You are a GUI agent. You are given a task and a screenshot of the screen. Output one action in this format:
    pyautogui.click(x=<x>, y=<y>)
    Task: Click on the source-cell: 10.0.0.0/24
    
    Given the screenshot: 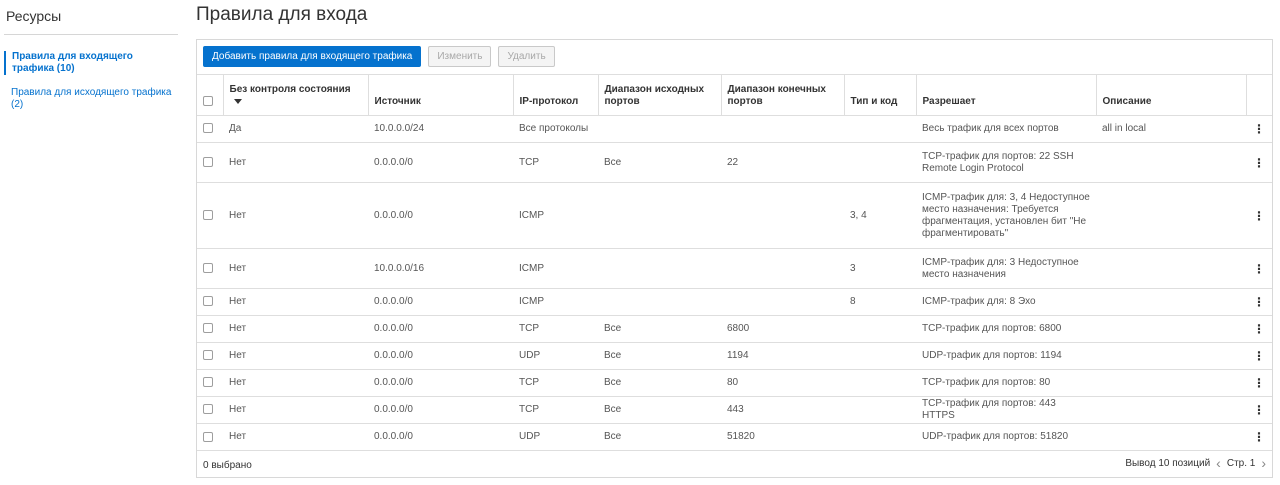 What is the action you would take?
    pyautogui.click(x=440, y=129)
    